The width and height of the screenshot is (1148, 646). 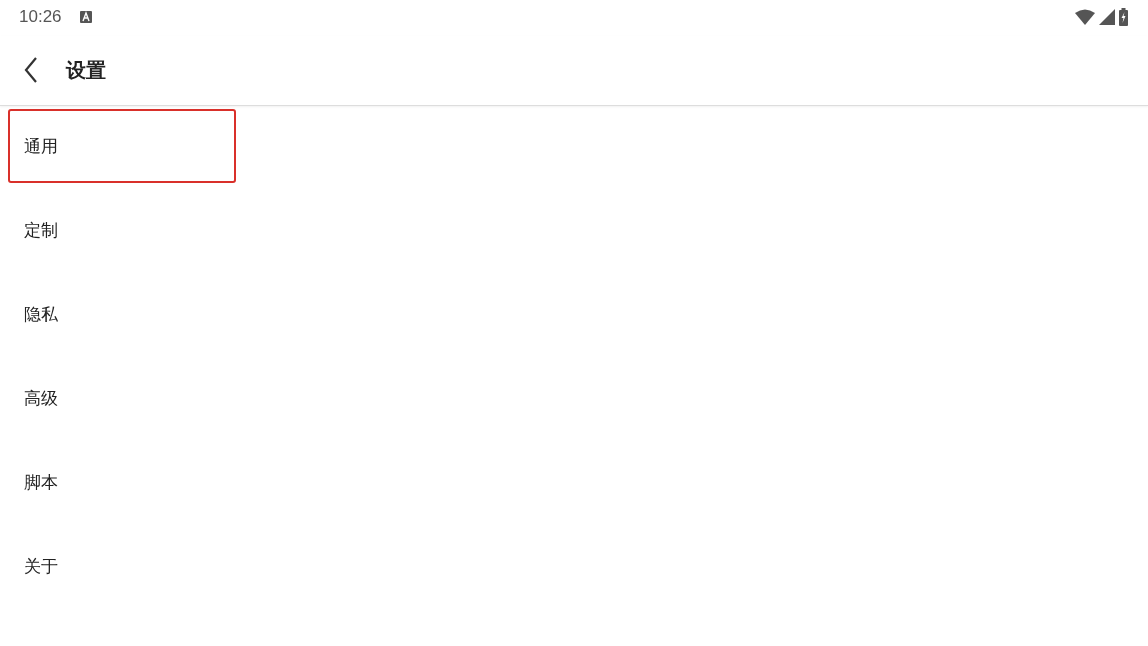 What do you see at coordinates (122, 566) in the screenshot?
I see `settings-category: 关于` at bounding box center [122, 566].